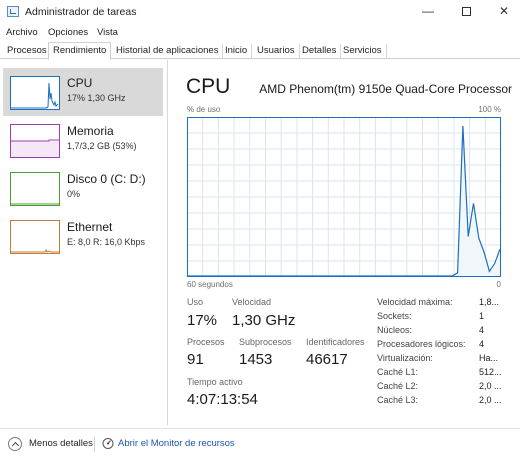 The image size is (520, 463). I want to click on procesos-label: Procesos, so click(206, 342).